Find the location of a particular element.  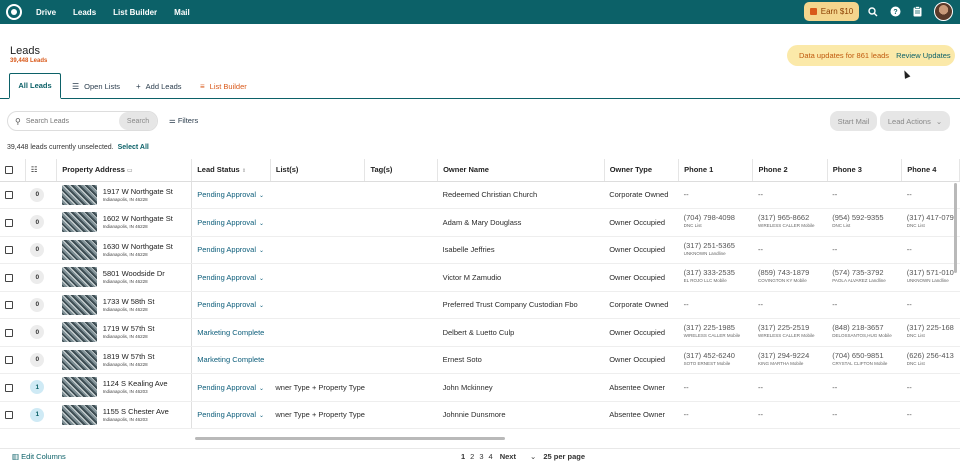

nav-mail: Mail is located at coordinates (182, 12).